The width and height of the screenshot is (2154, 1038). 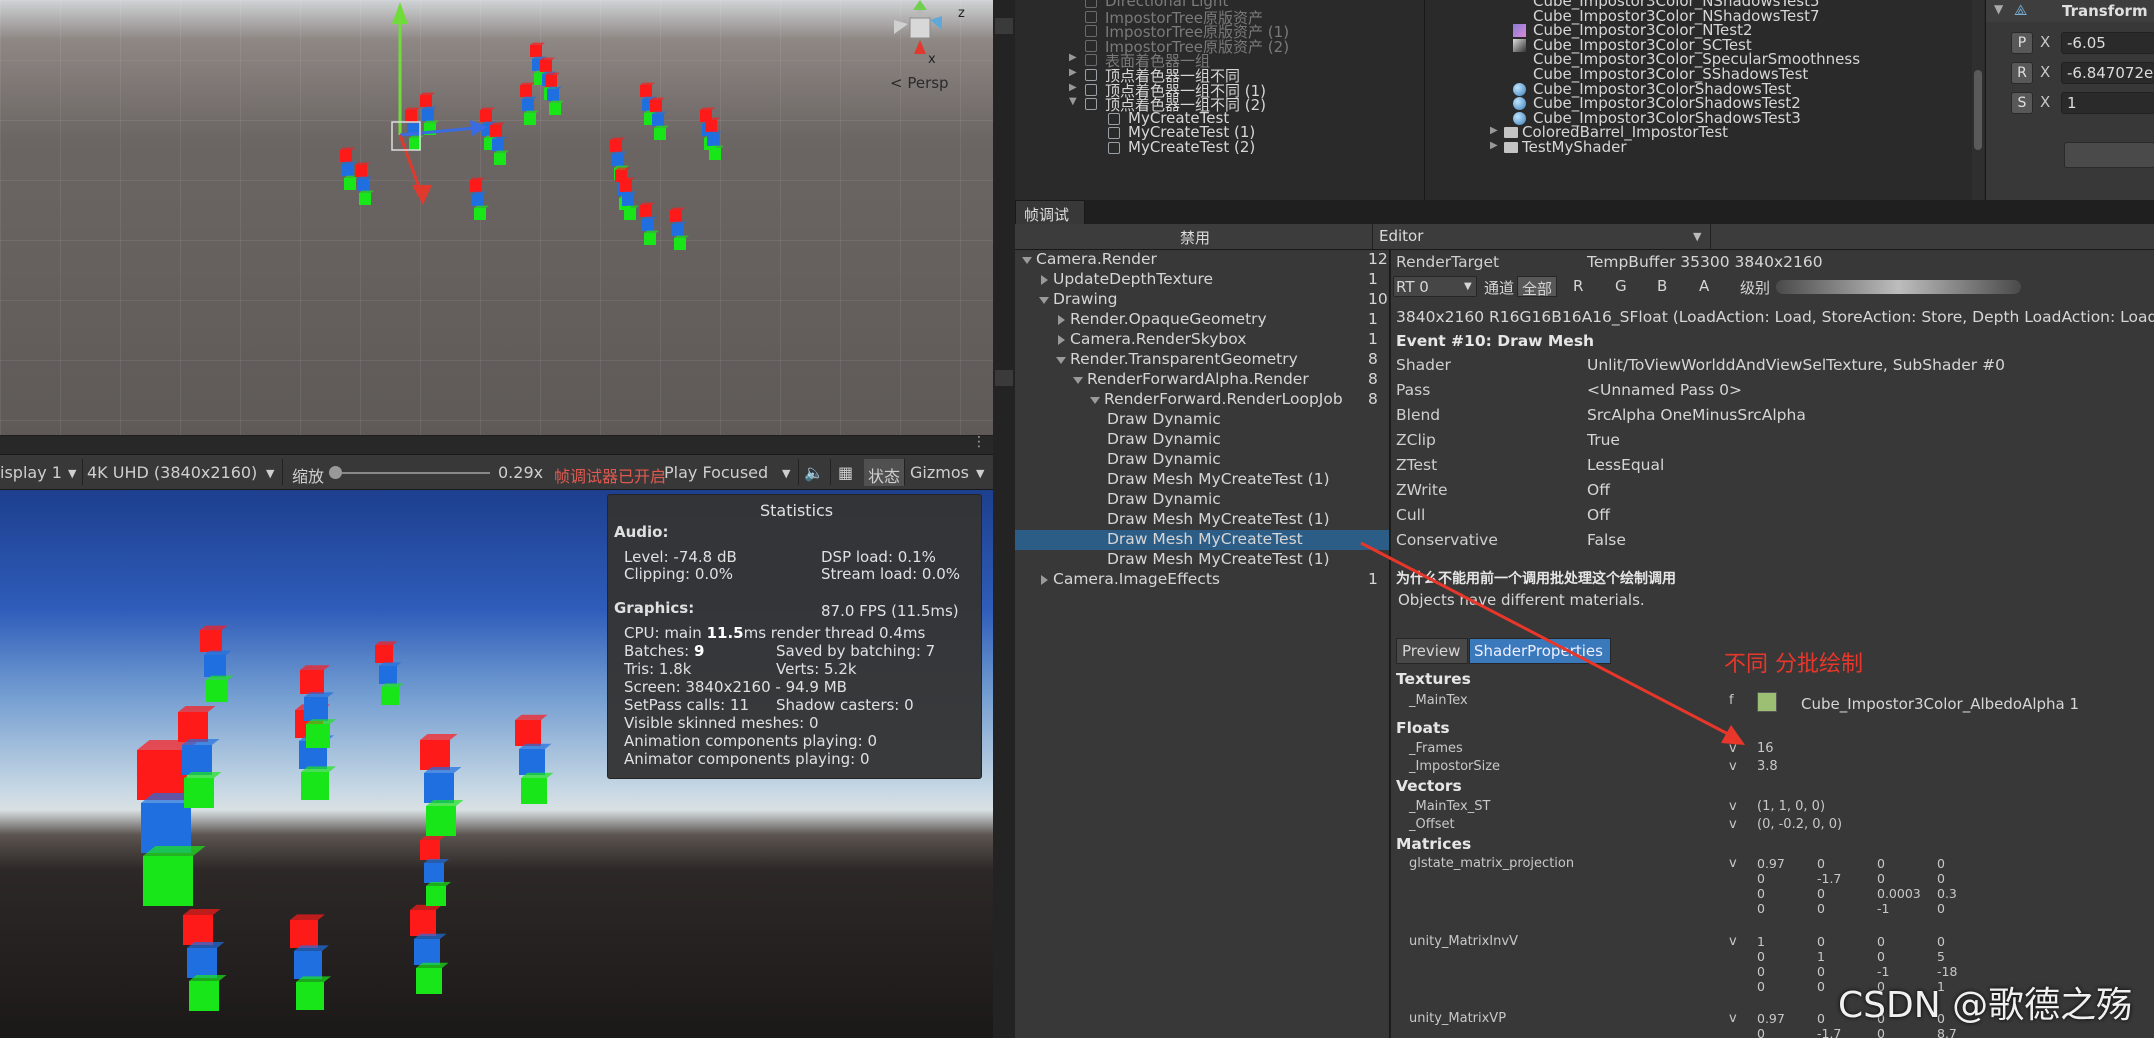 What do you see at coordinates (610, 476) in the screenshot?
I see `debugger-notice: 帧调试器已开启` at bounding box center [610, 476].